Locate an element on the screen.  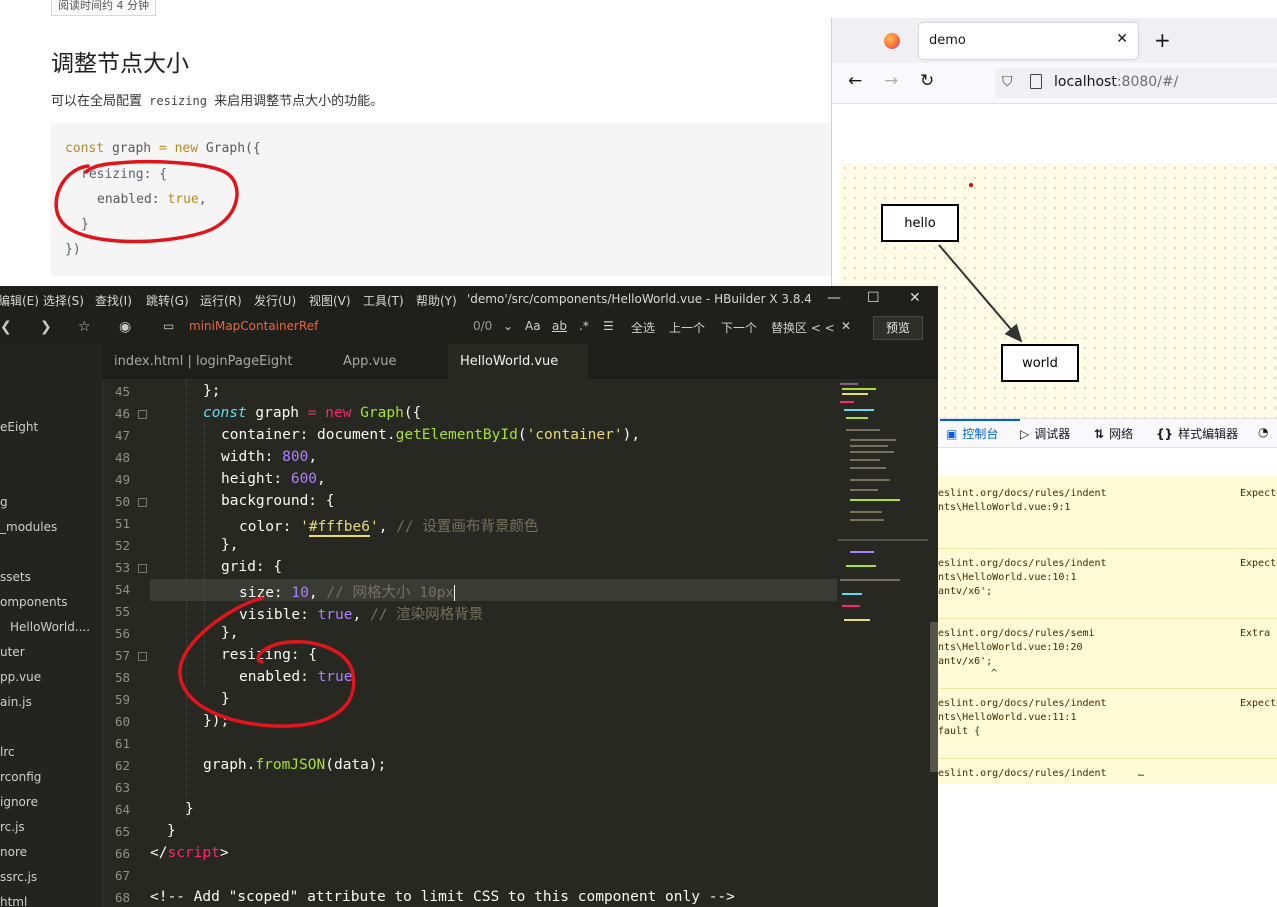
maximize-button: ☐ is located at coordinates (873, 298).